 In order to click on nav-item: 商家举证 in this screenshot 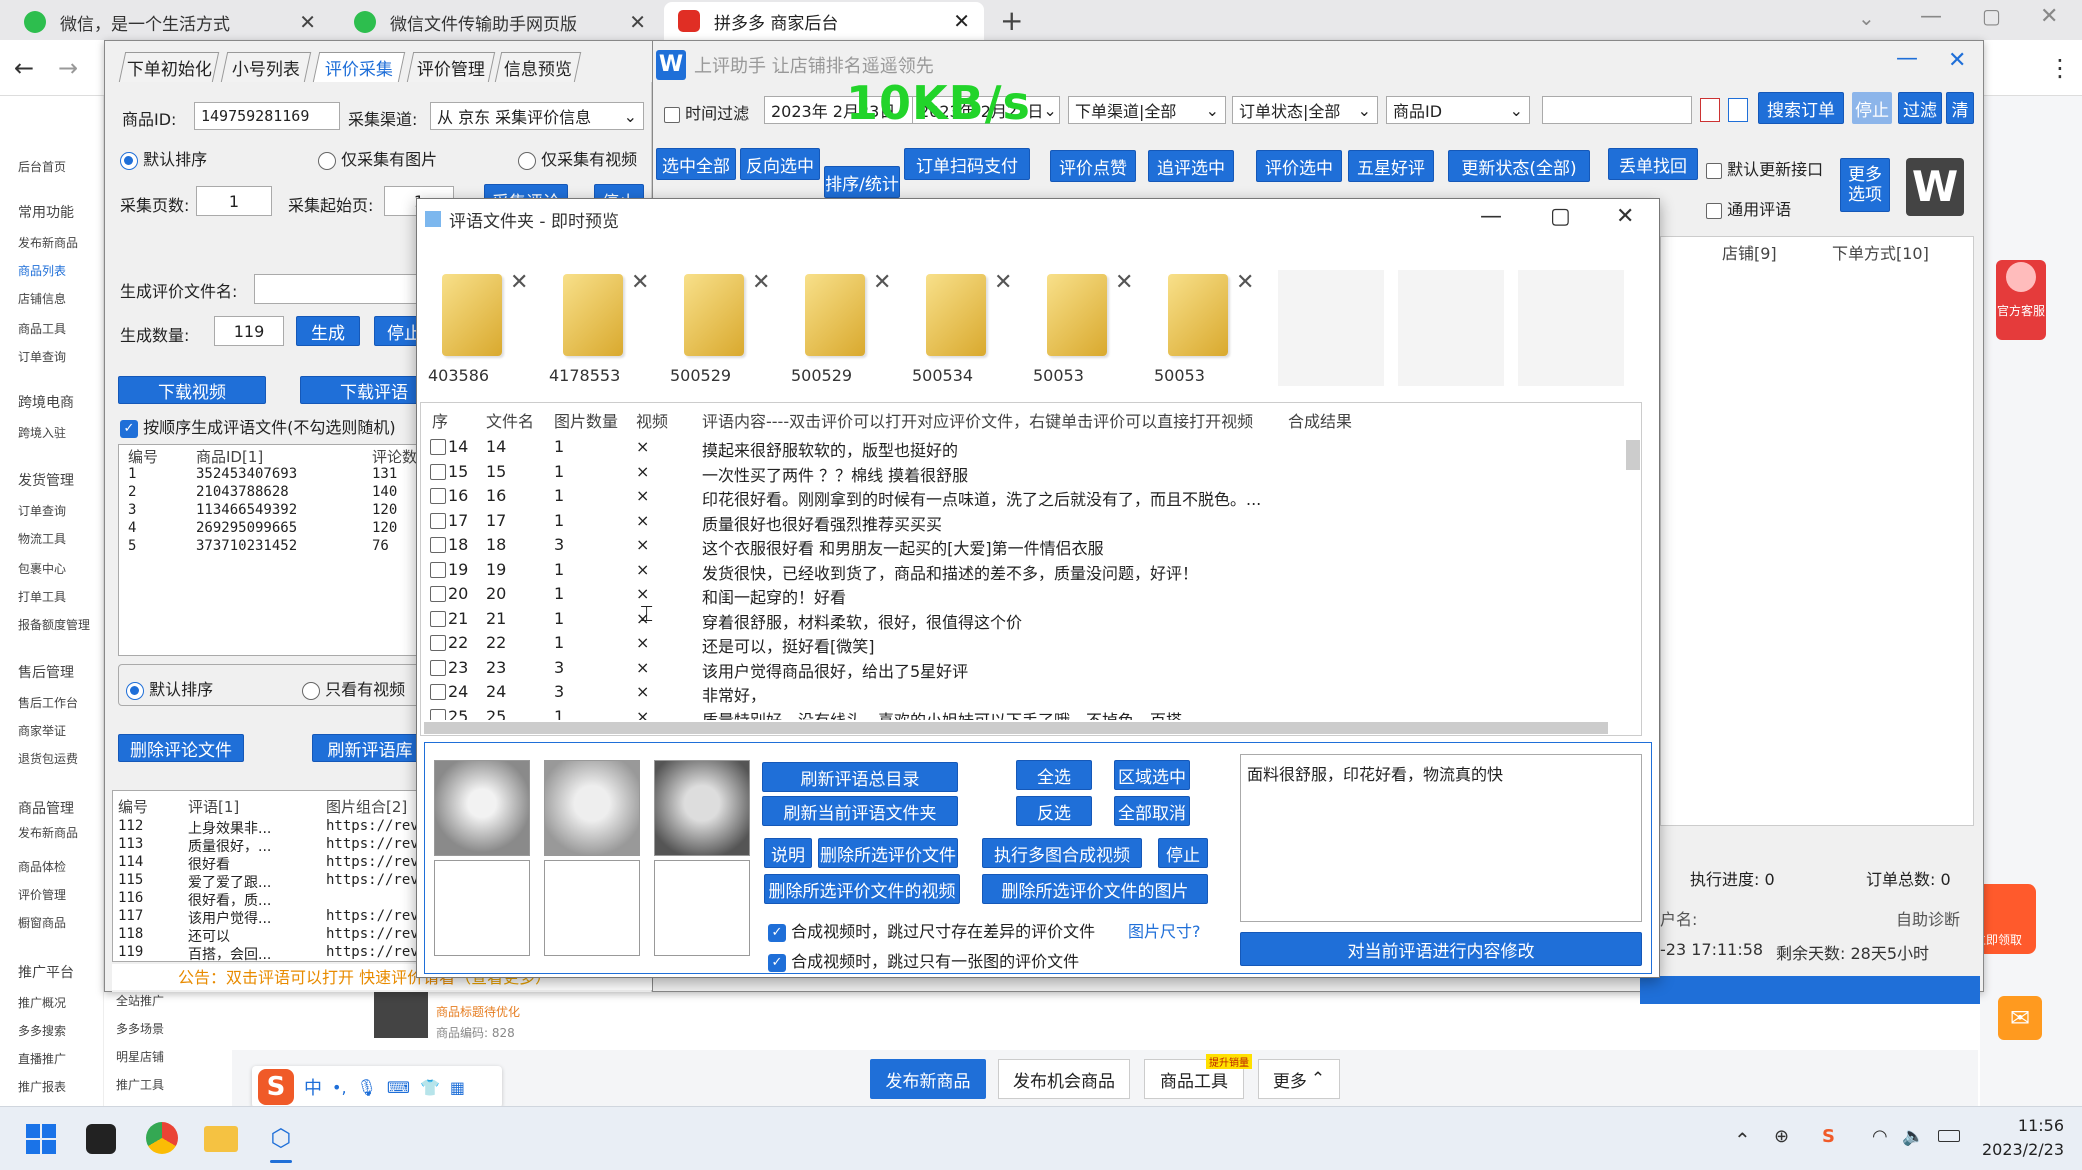, I will do `click(42, 730)`.